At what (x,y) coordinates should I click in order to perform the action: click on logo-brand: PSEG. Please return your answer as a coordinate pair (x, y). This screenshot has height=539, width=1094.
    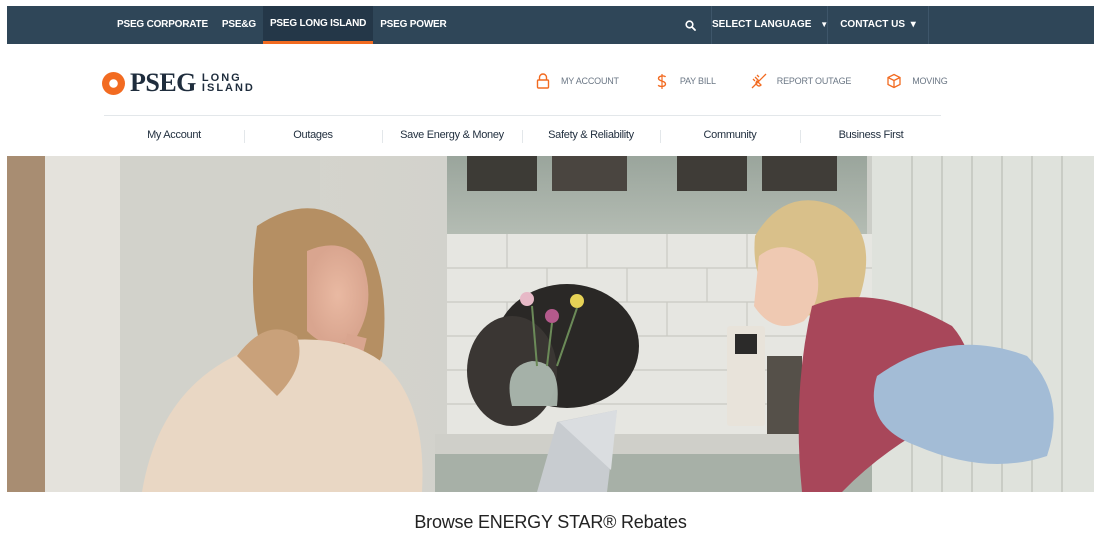
    Looking at the image, I should click on (163, 82).